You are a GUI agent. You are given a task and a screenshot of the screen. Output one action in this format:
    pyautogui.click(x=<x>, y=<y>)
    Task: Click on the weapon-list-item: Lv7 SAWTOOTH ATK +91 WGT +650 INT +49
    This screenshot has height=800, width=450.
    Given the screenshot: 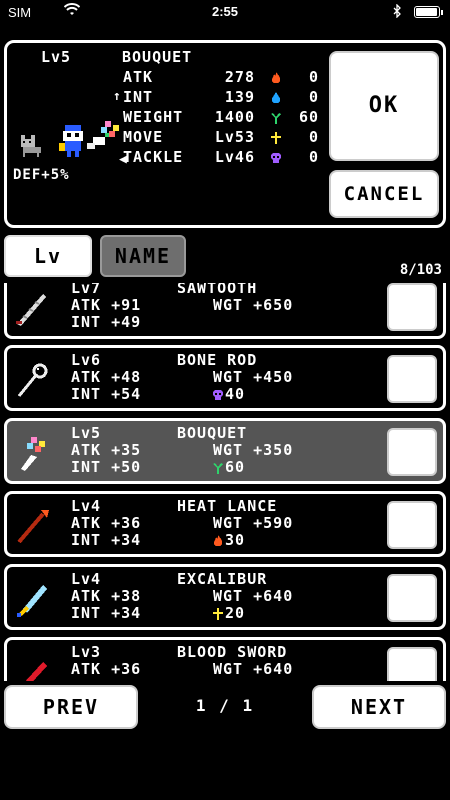 What is the action you would take?
    pyautogui.click(x=225, y=311)
    